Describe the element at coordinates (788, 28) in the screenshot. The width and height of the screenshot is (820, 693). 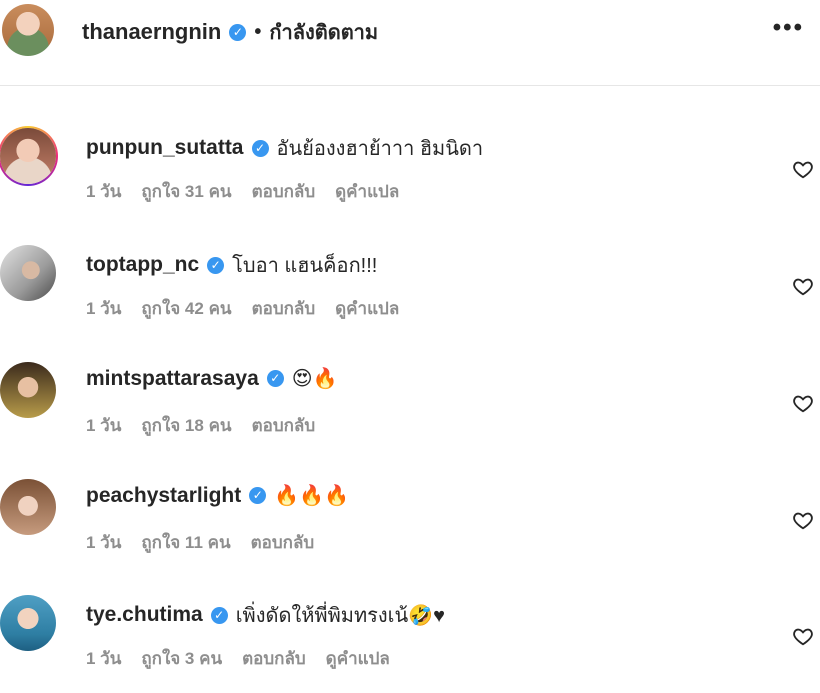
I see `more-options-icon: •••` at that location.